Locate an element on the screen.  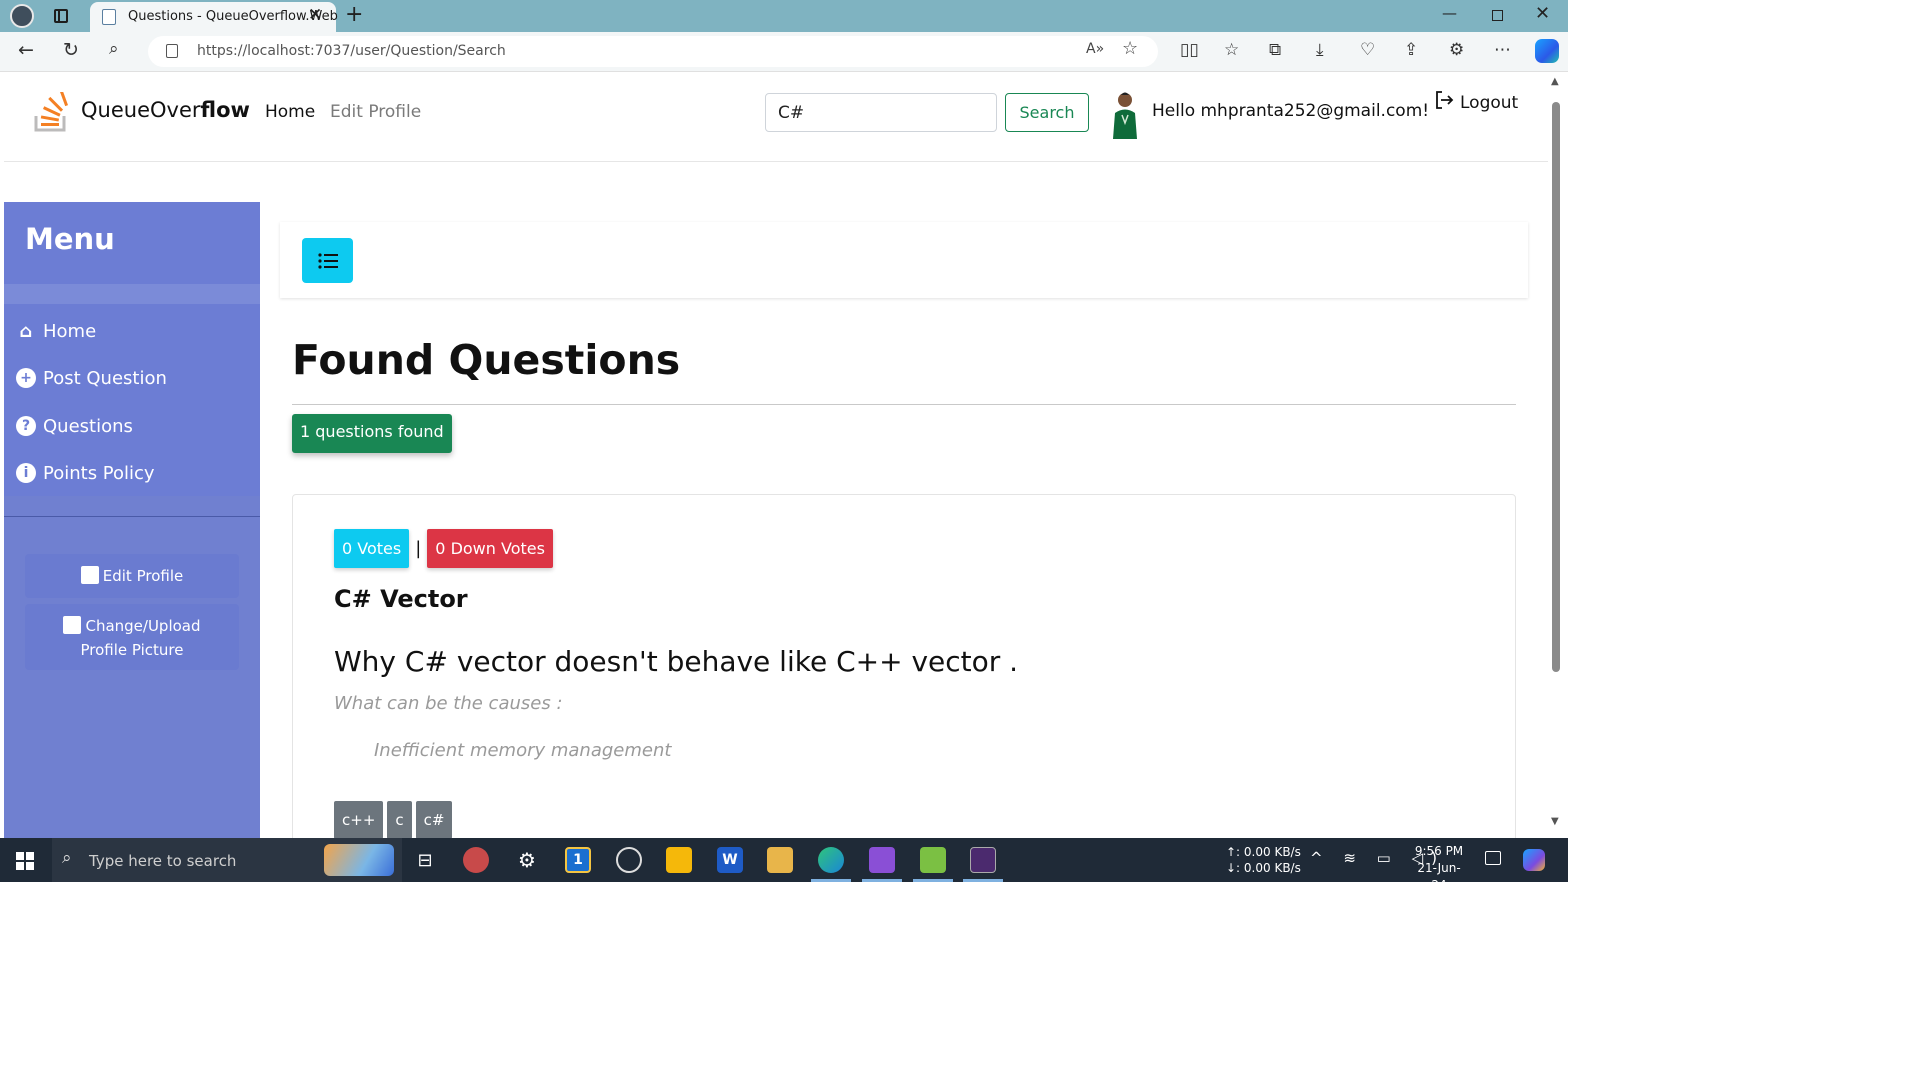
browser-tab: Questions - QueueOverflow.Web ✕ is located at coordinates (214, 17).